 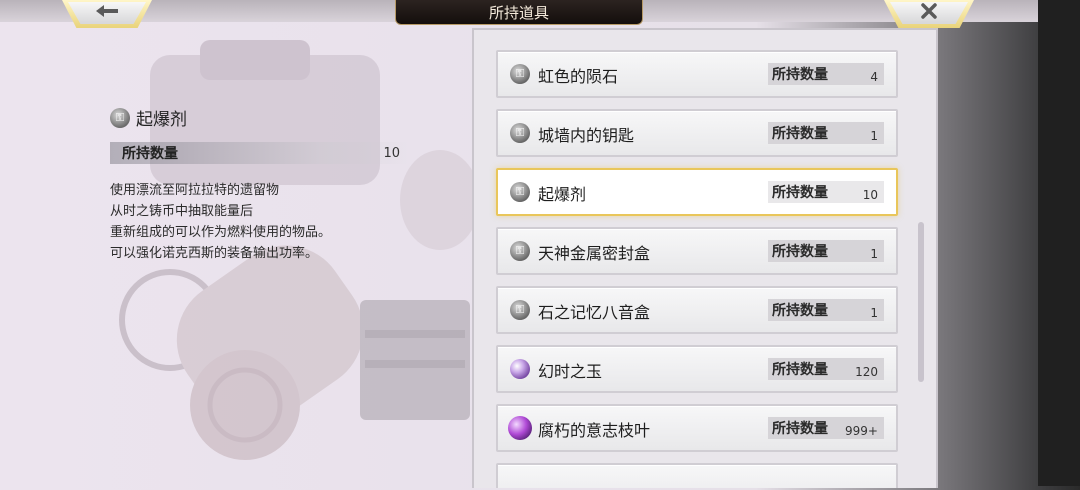 What do you see at coordinates (861, 431) in the screenshot?
I see `quantity-value: 999+` at bounding box center [861, 431].